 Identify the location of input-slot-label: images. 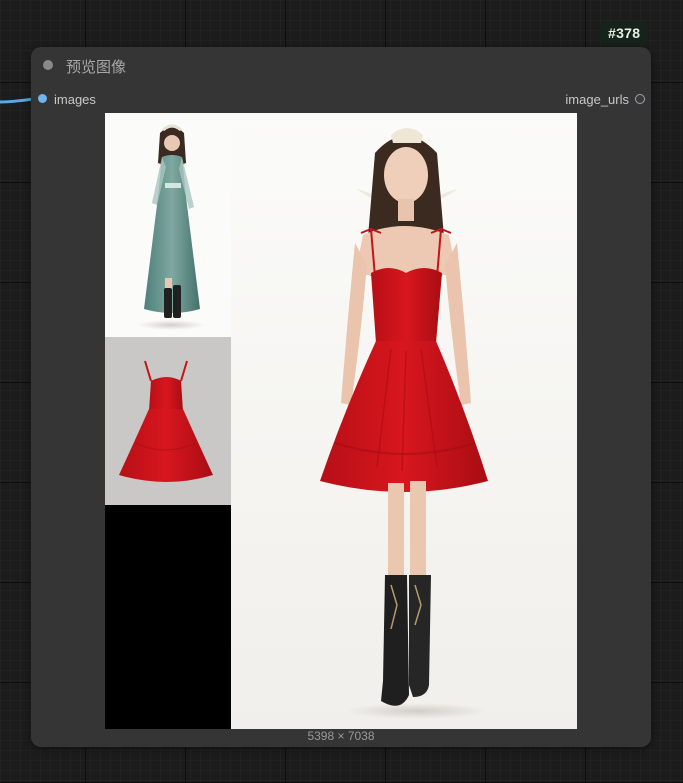
(75, 99).